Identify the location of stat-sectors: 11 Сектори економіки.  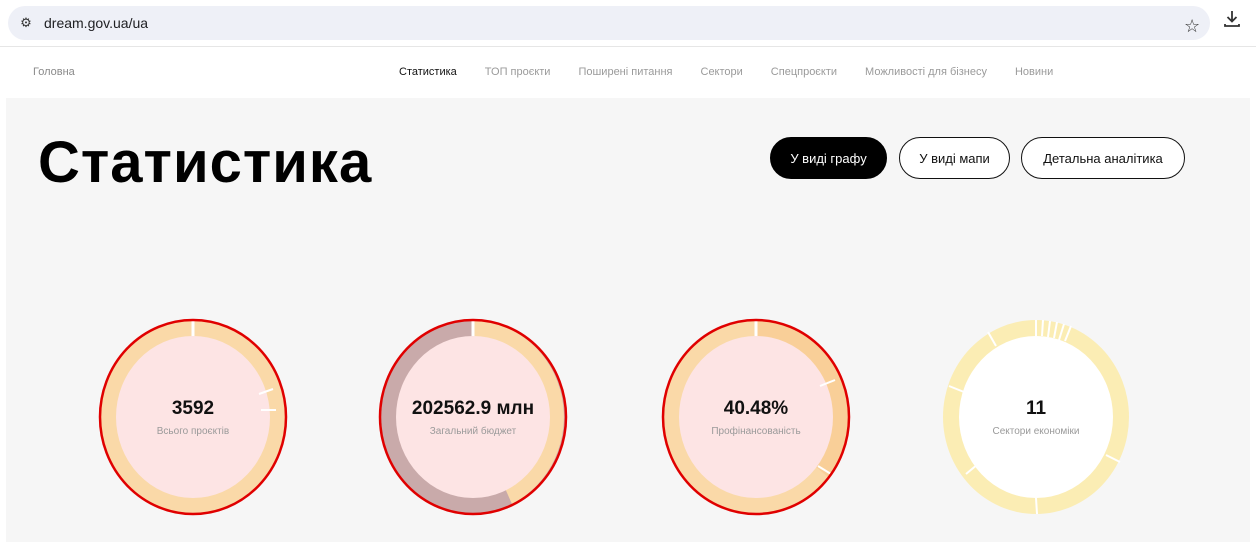
(1036, 417).